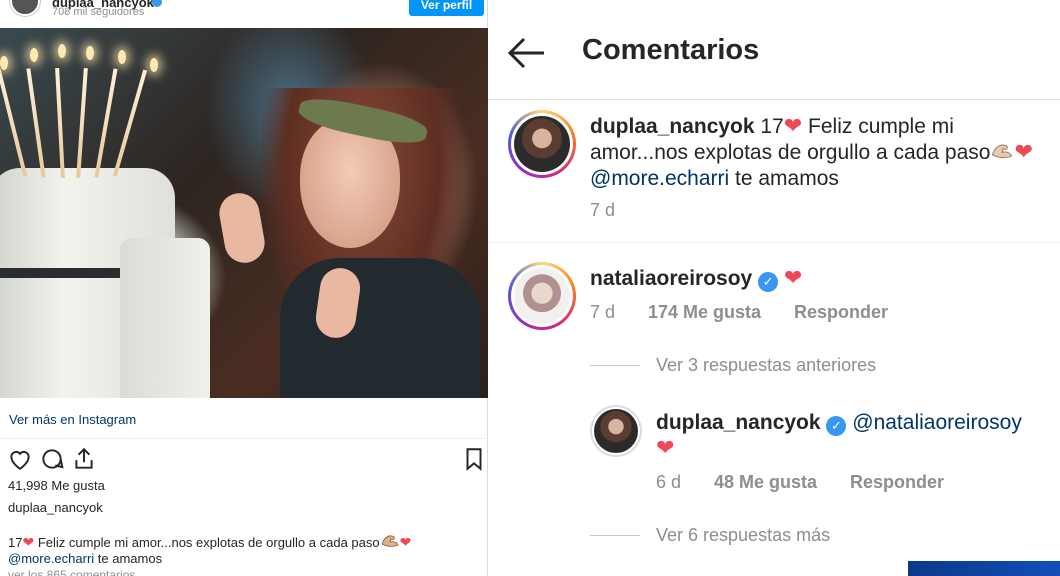 This screenshot has width=1060, height=576. What do you see at coordinates (774, 50) in the screenshot?
I see `comments-header: Comentarios` at bounding box center [774, 50].